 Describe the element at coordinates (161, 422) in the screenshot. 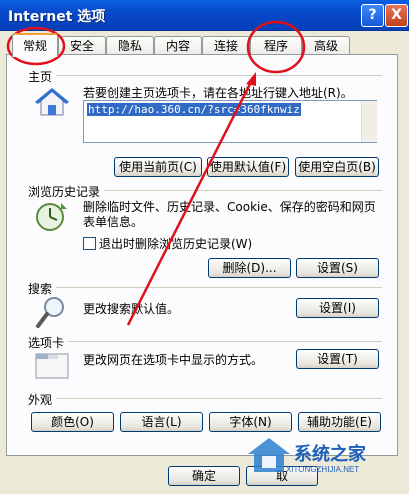

I see `languages-button: 语言(L)` at that location.